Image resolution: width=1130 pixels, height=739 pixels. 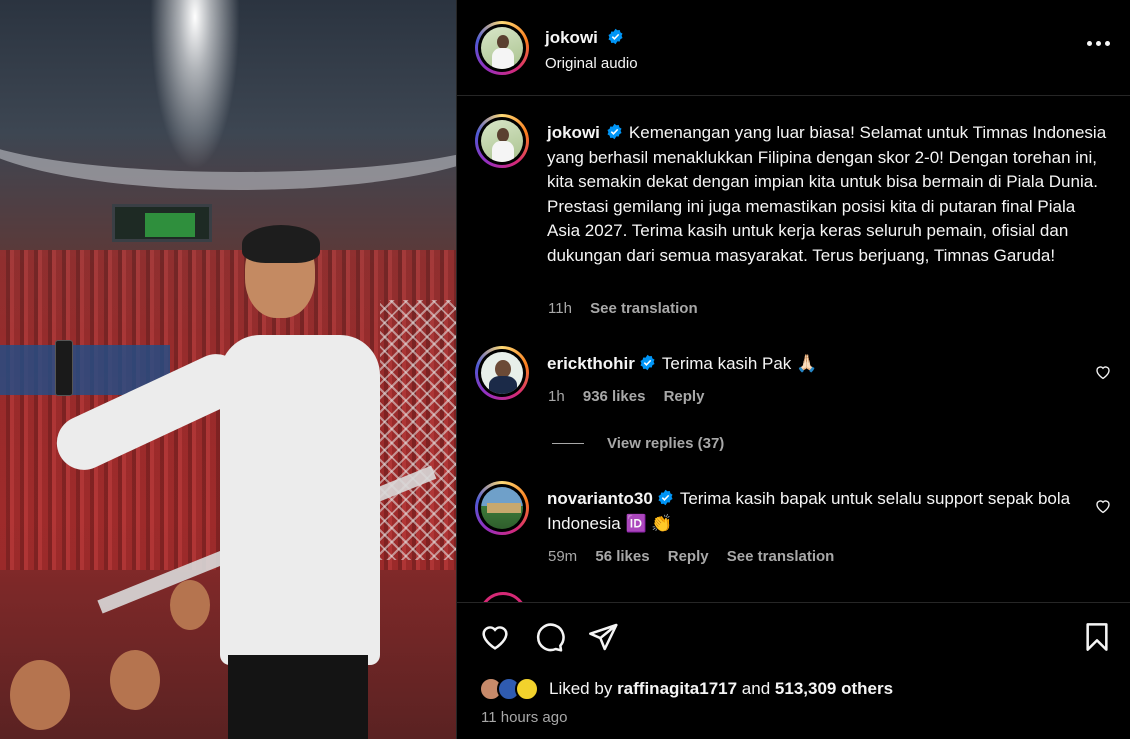 I want to click on comment-time: 59m, so click(x=563, y=556).